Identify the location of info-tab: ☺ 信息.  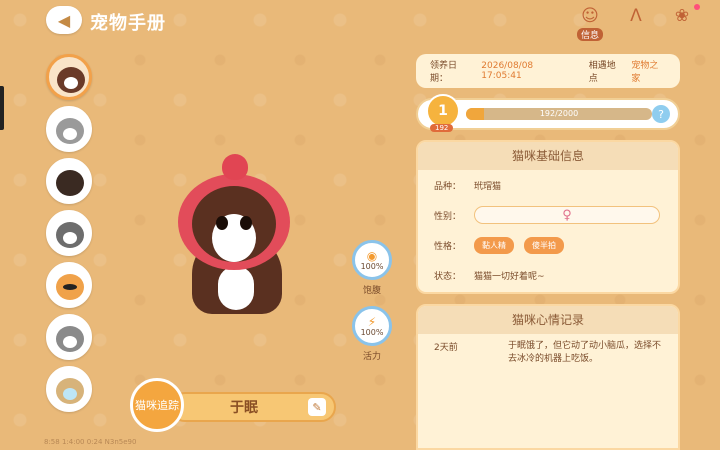
(590, 23).